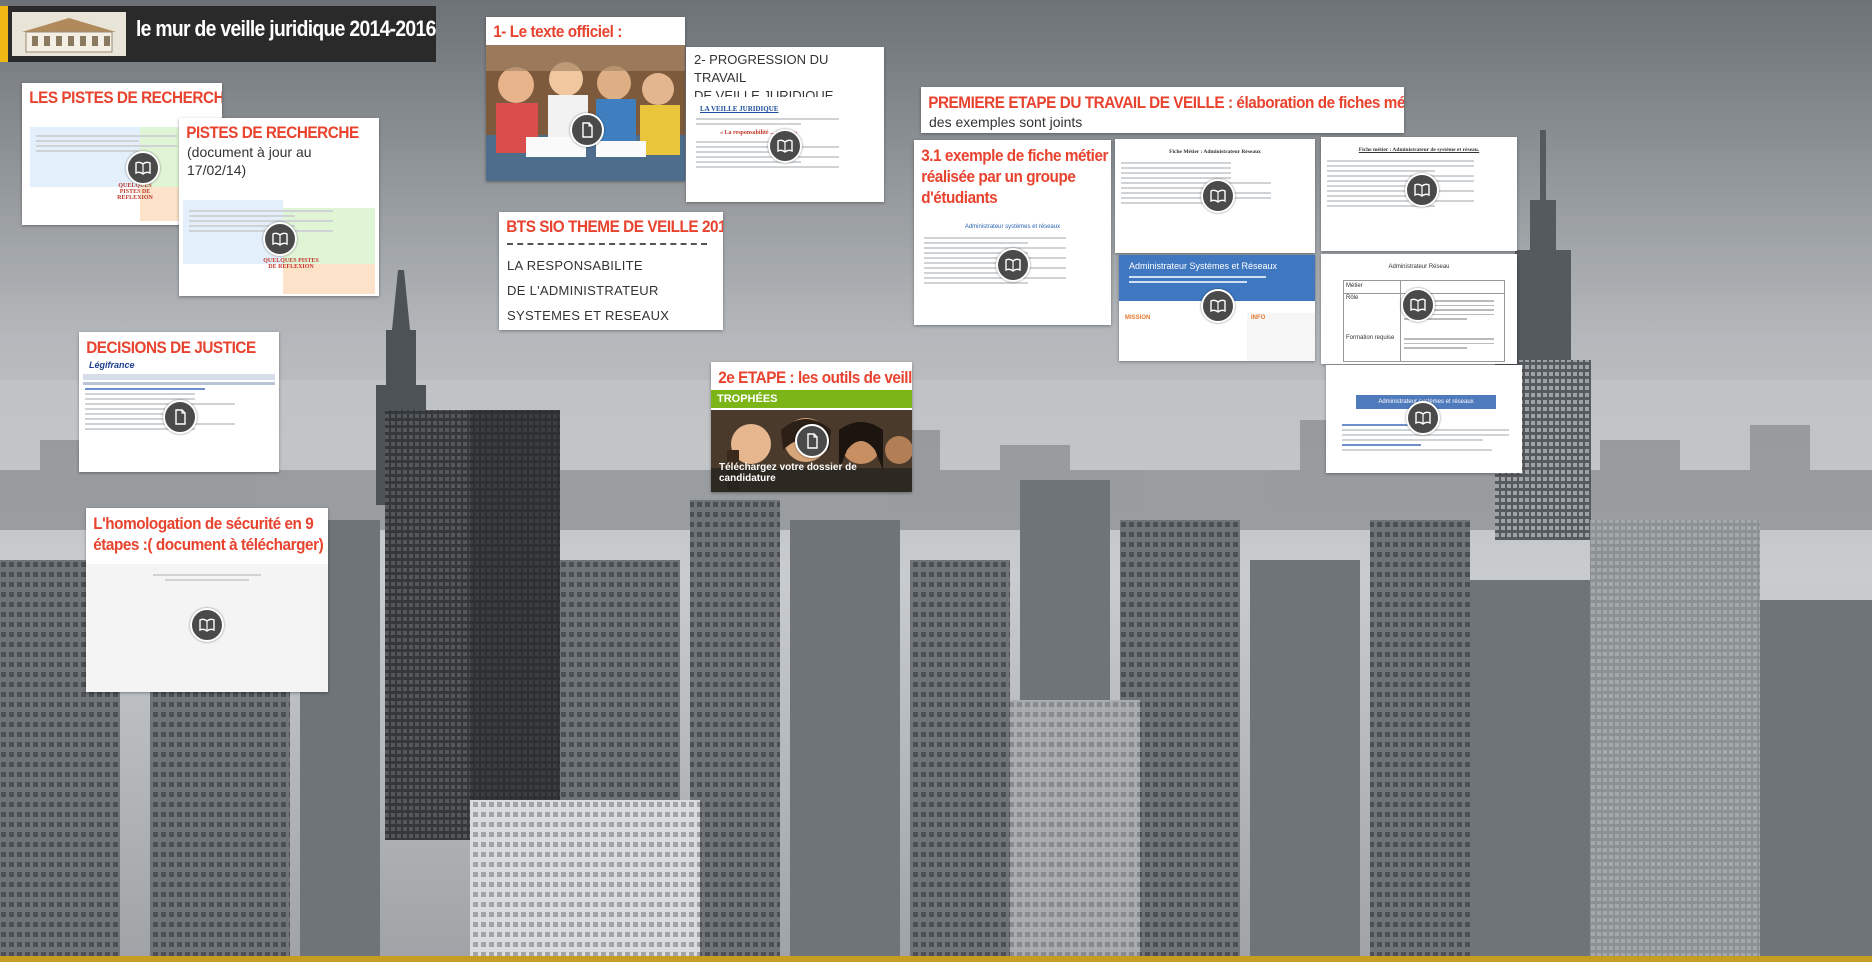  Describe the element at coordinates (739, 109) in the screenshot. I see `preview-heading: LA VEILLE JURIDIQUE` at that location.